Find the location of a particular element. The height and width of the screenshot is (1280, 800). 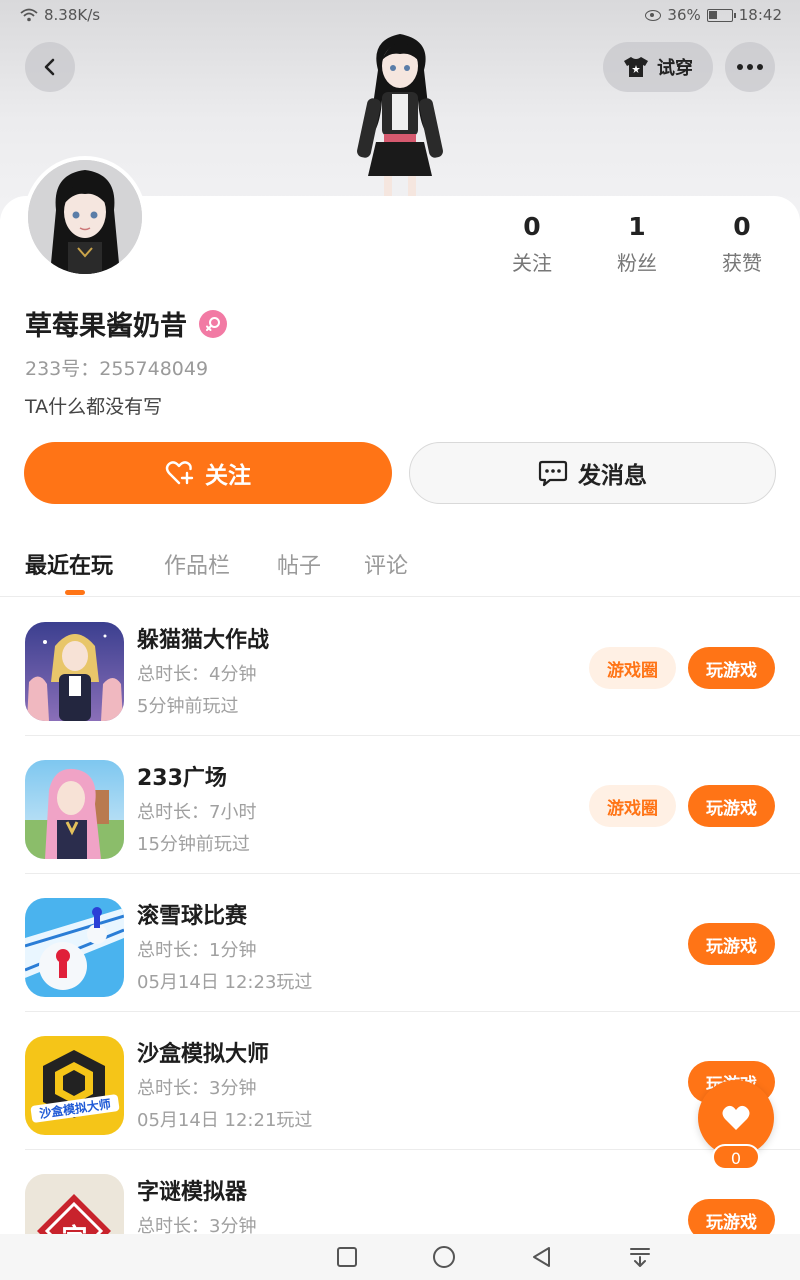

game-last-played: 05月14日 12:21玩过 is located at coordinates (225, 1120).